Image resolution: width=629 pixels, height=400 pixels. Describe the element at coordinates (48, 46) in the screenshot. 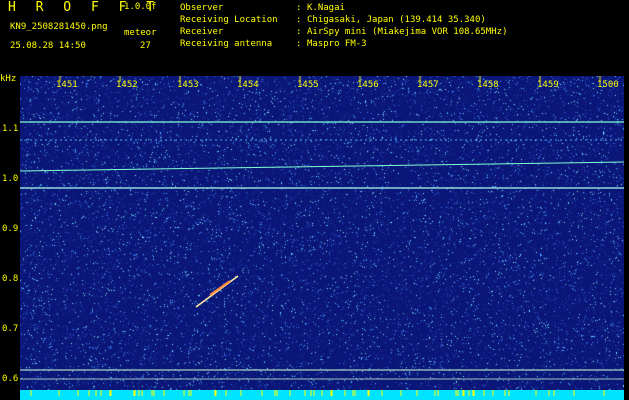

I see `datetime-label: 25.08.28 14:50` at that location.